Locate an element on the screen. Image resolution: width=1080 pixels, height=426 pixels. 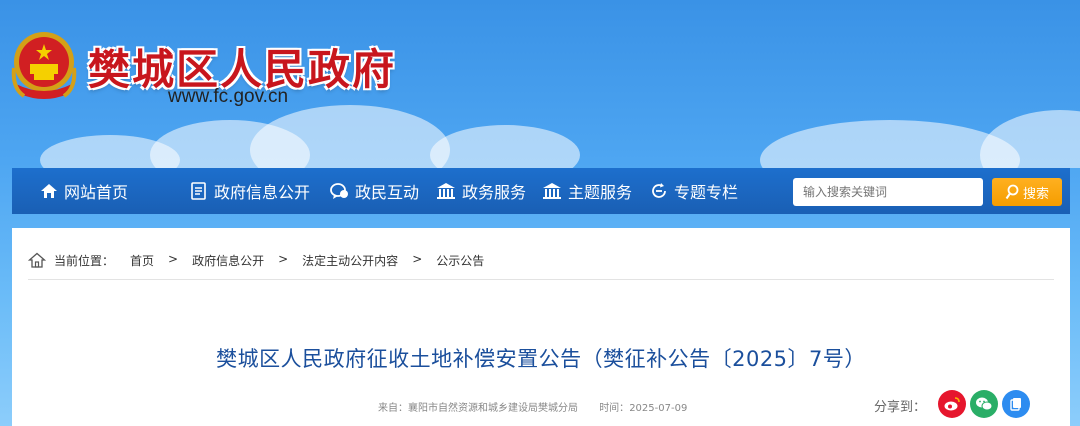
breadcrumb-link: 公示公告 is located at coordinates (460, 260).